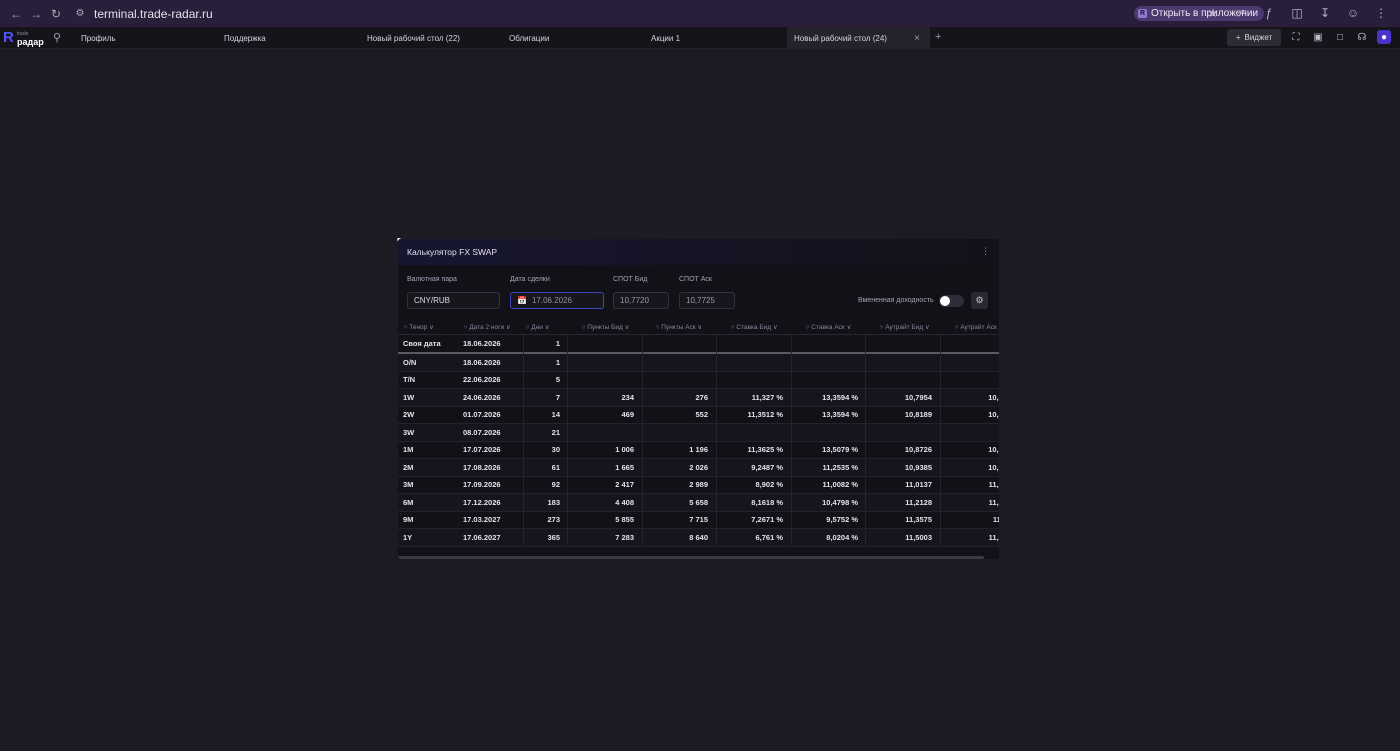 The height and width of the screenshot is (751, 1400). What do you see at coordinates (422, 343) in the screenshot?
I see `table-cell: Своя дата` at bounding box center [422, 343].